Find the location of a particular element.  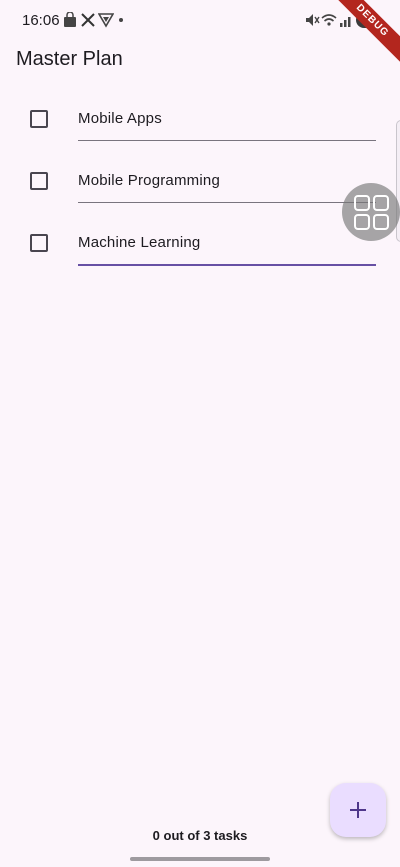

task-text-field: Mobile Programming is located at coordinates (149, 180).